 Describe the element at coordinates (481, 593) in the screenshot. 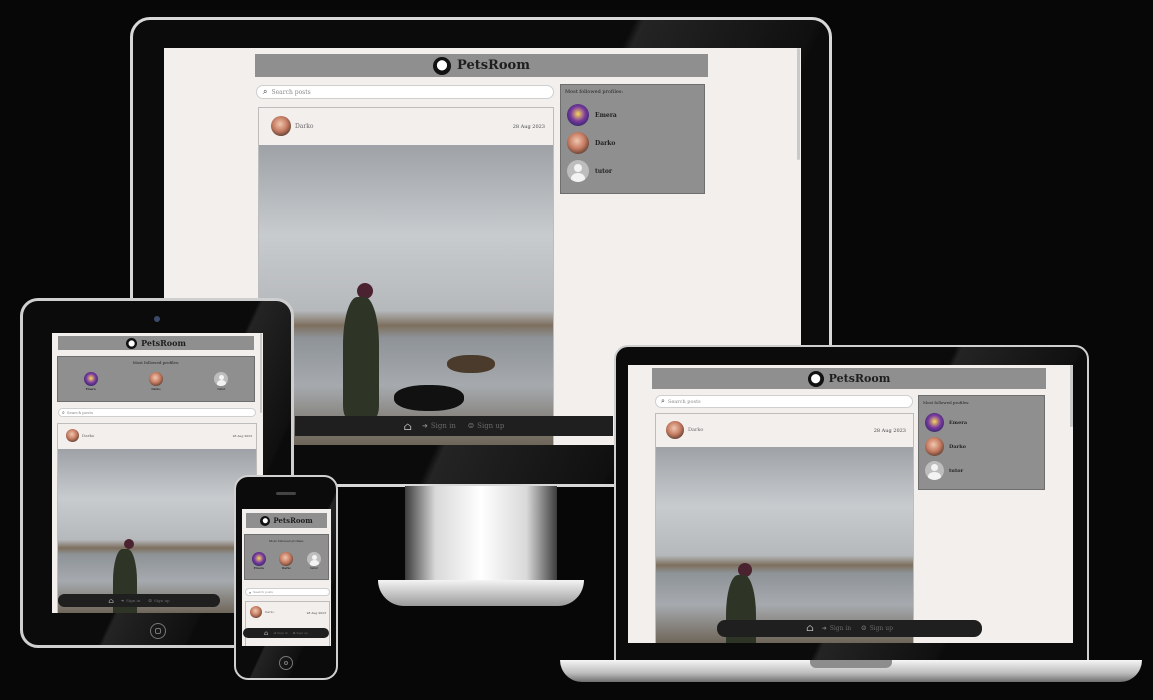

I see `monitor-stand-base` at that location.